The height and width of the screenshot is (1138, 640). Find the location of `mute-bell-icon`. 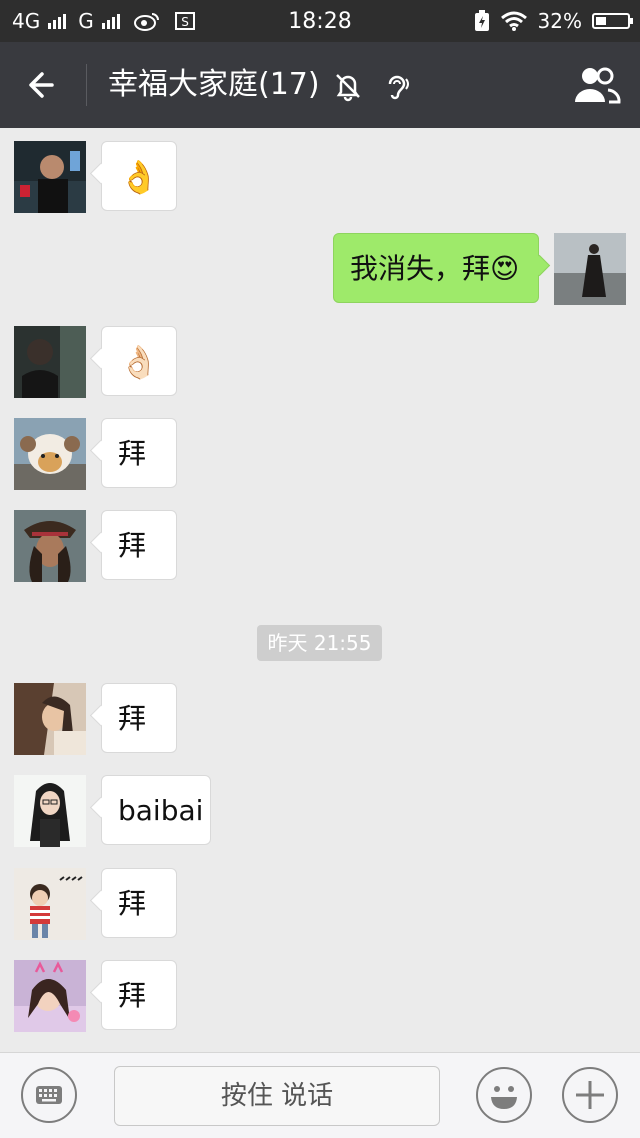

mute-bell-icon is located at coordinates (348, 88).